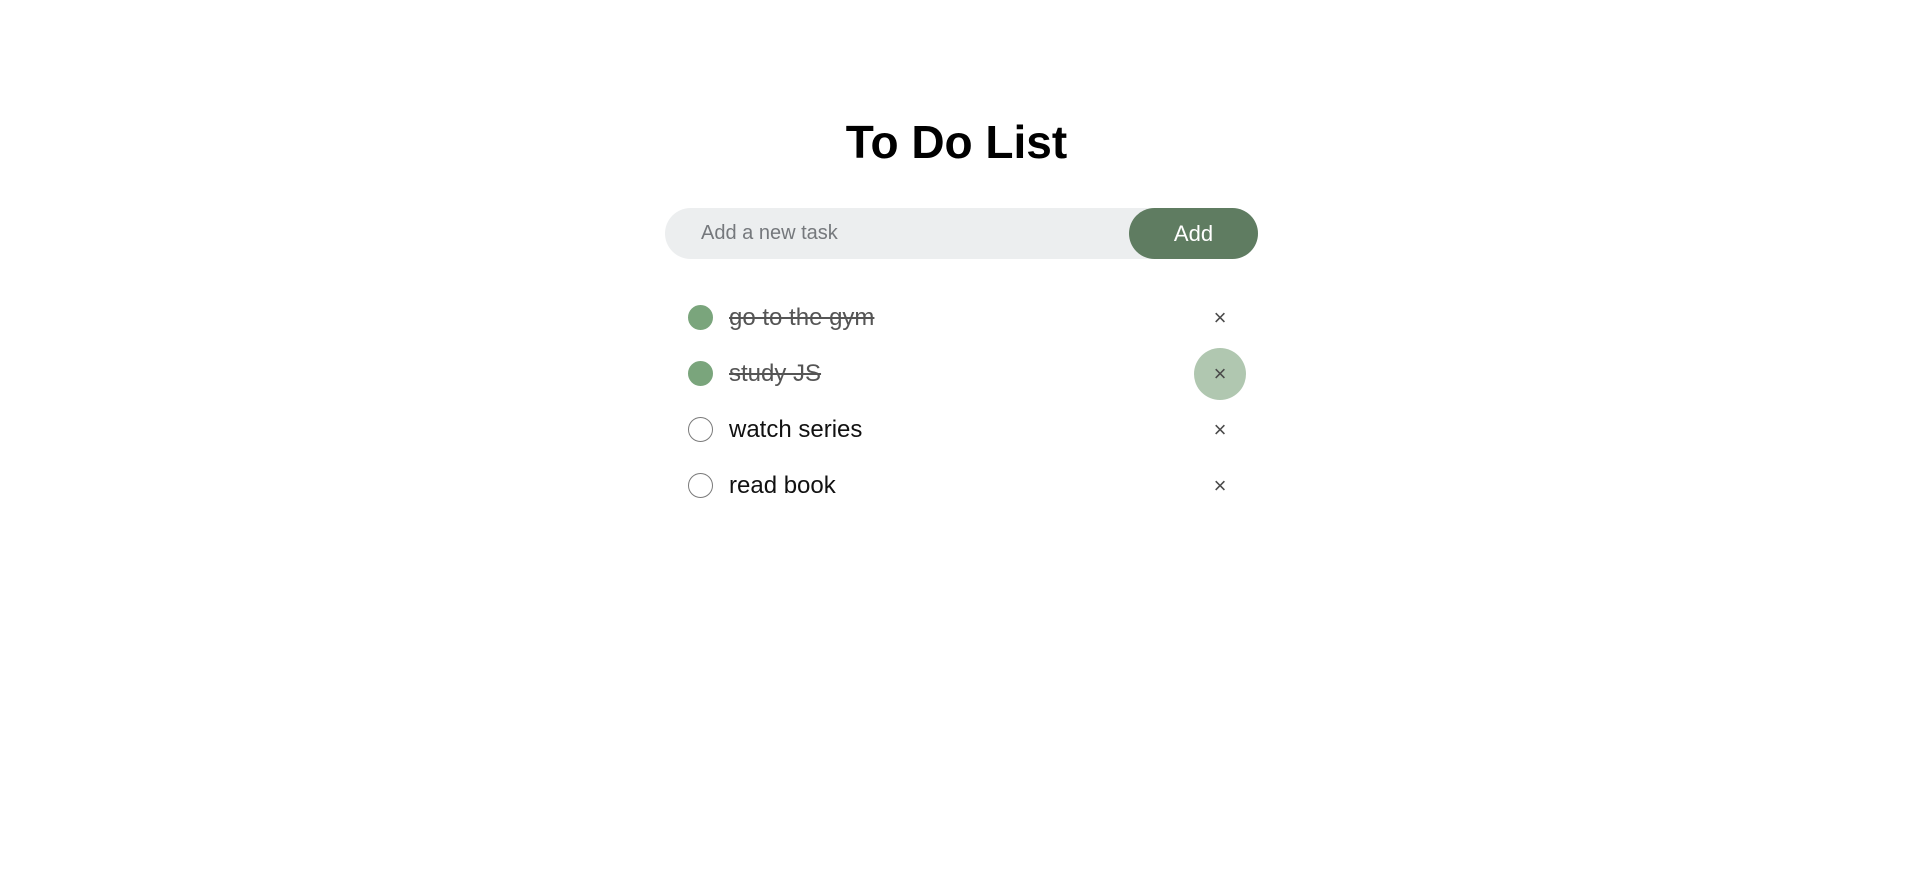 This screenshot has width=1913, height=882. I want to click on page-title: To Do List, so click(956, 142).